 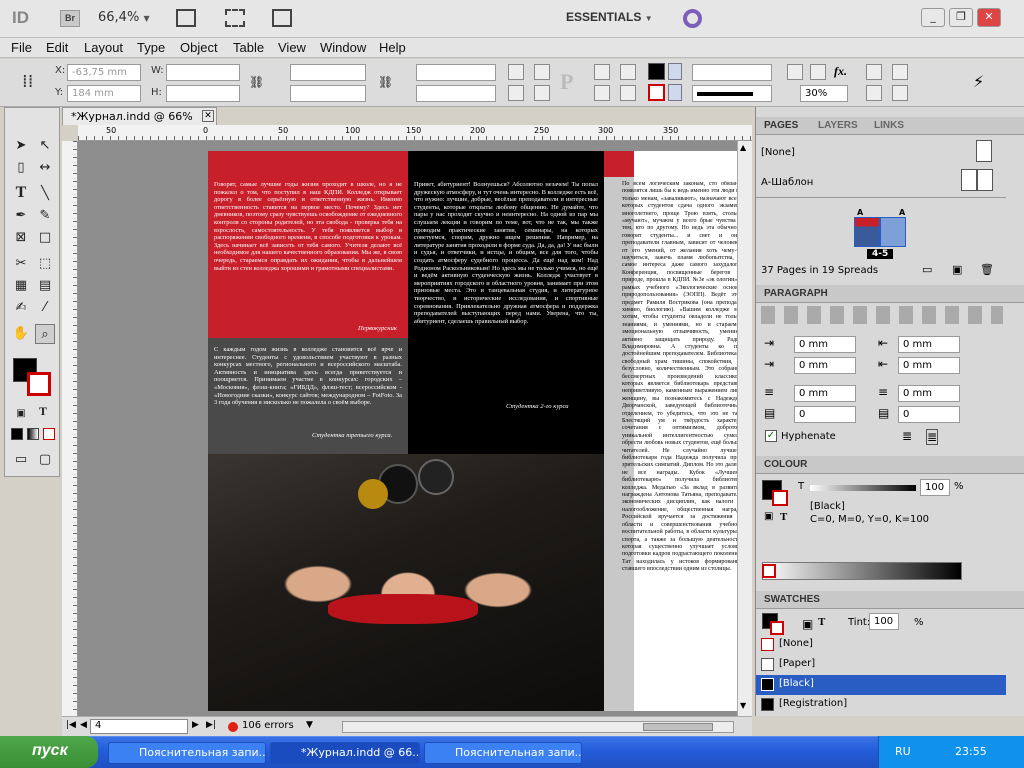 I want to click on scissors-tool-icon: ✂, so click(x=21, y=264).